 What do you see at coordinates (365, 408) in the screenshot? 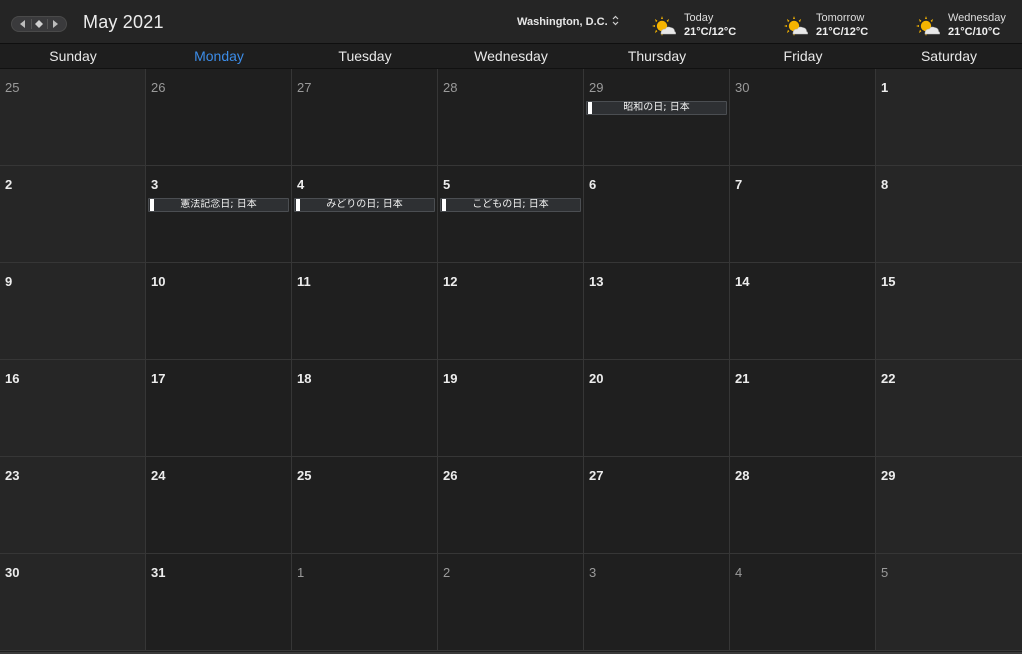
I see `day-cell: 18` at bounding box center [365, 408].